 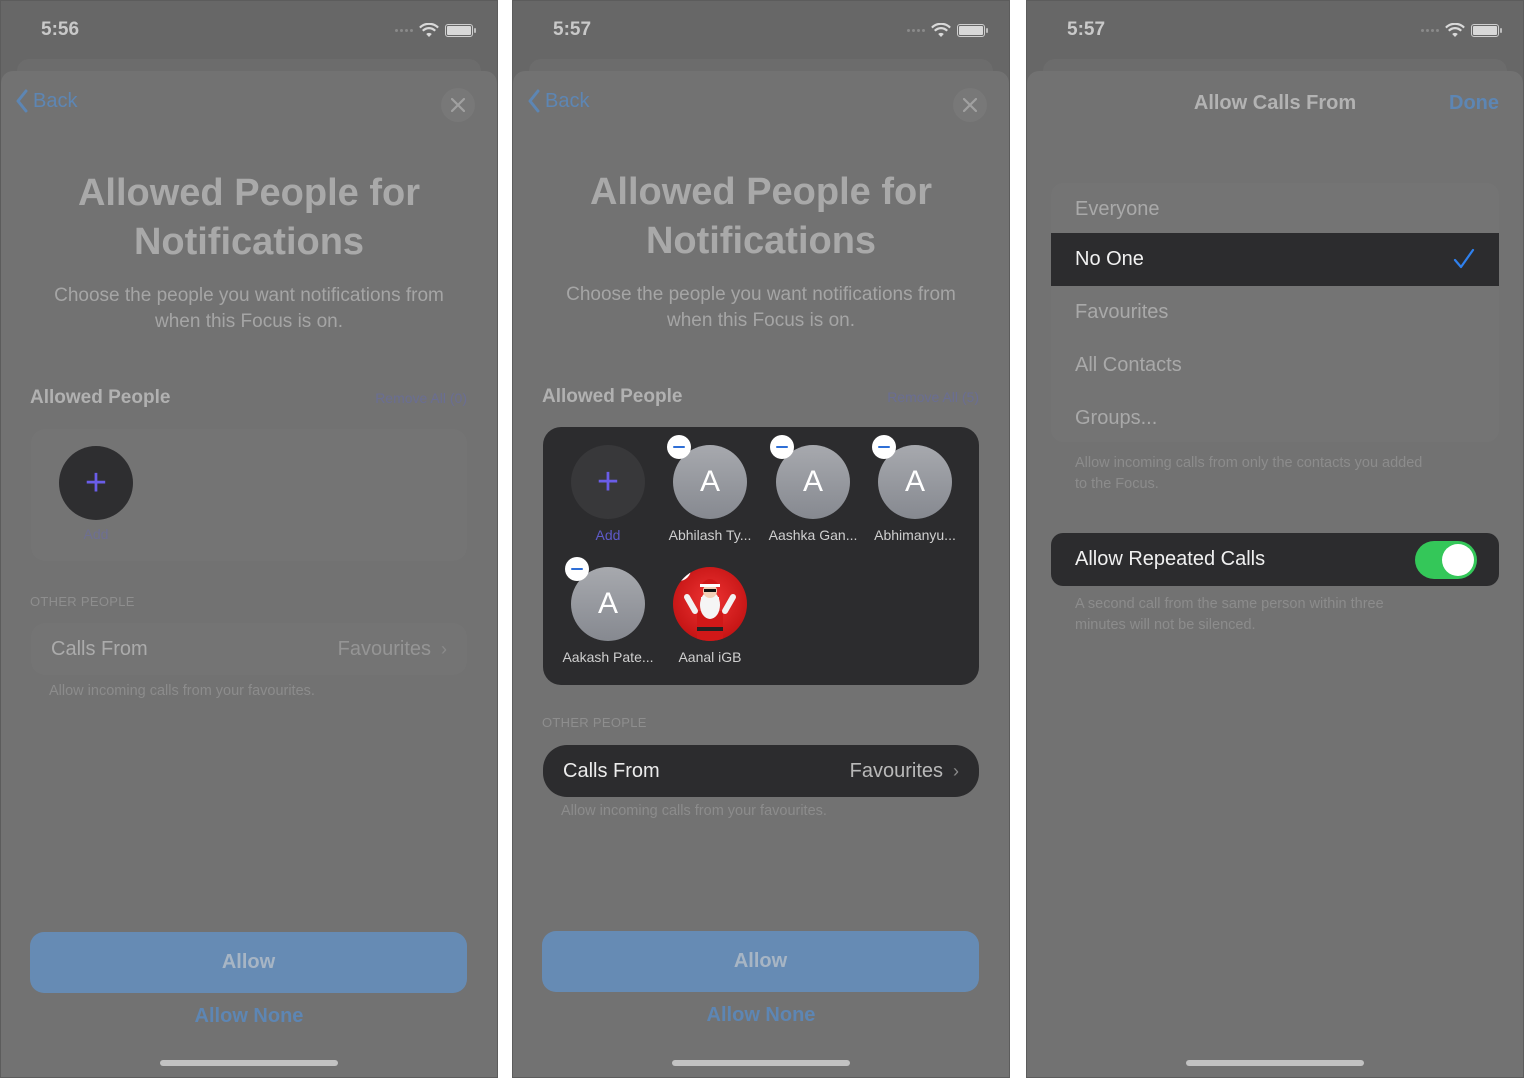 I want to click on allowed-people-grid: + Add, so click(x=249, y=495).